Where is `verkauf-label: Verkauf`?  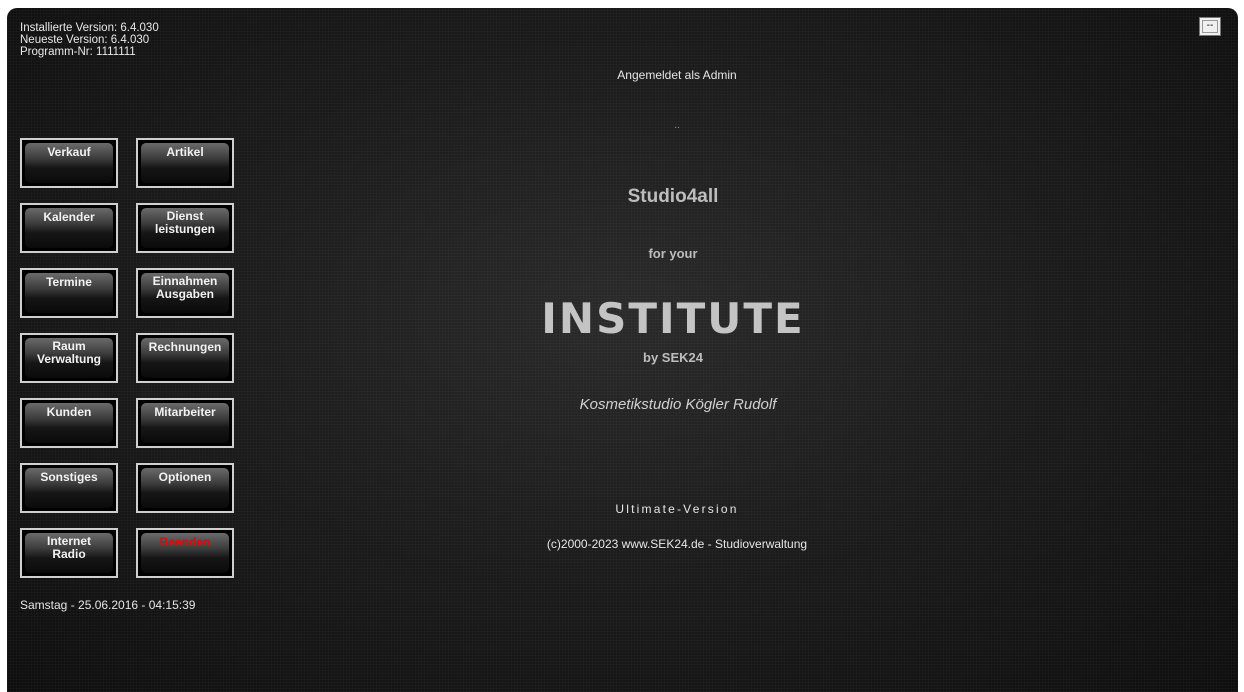 verkauf-label: Verkauf is located at coordinates (69, 163).